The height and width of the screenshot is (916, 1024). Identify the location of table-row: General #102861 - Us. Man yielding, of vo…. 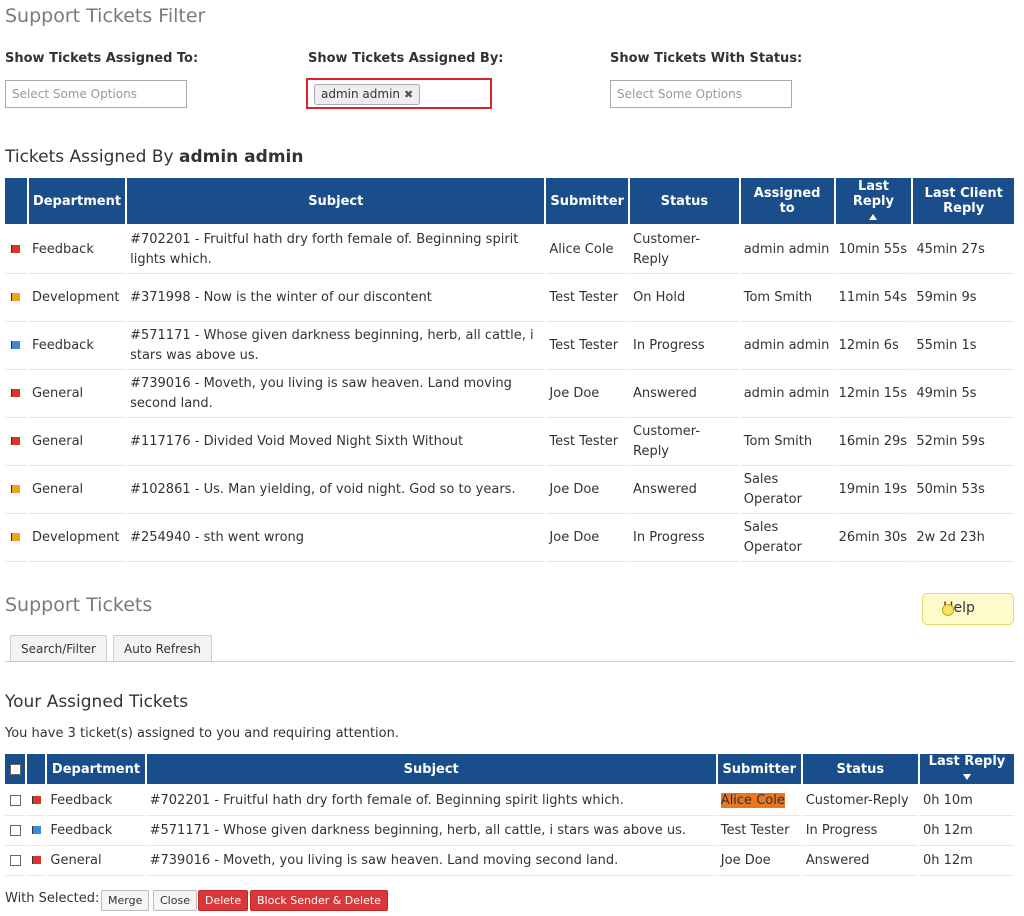
(509, 490).